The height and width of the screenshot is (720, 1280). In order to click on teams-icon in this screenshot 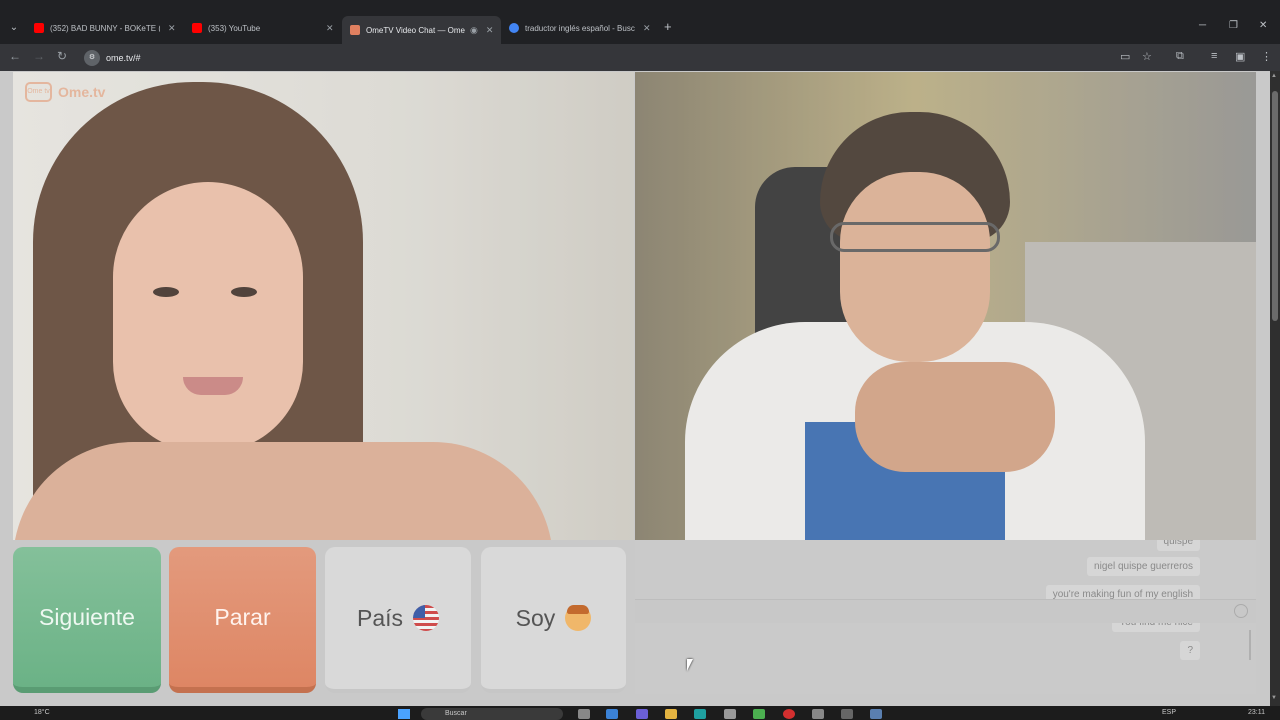, I will do `click(642, 714)`.